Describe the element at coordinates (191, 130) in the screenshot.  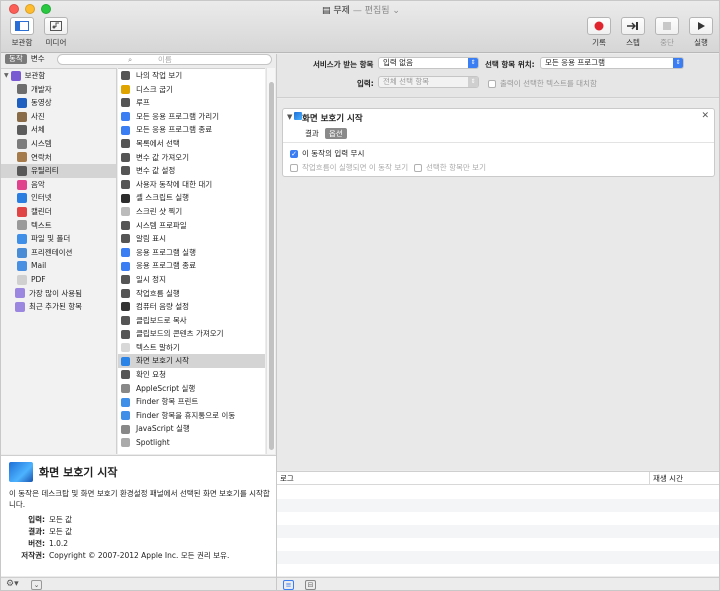
I see `action-item: 모든 응용 프로그램 종료` at that location.